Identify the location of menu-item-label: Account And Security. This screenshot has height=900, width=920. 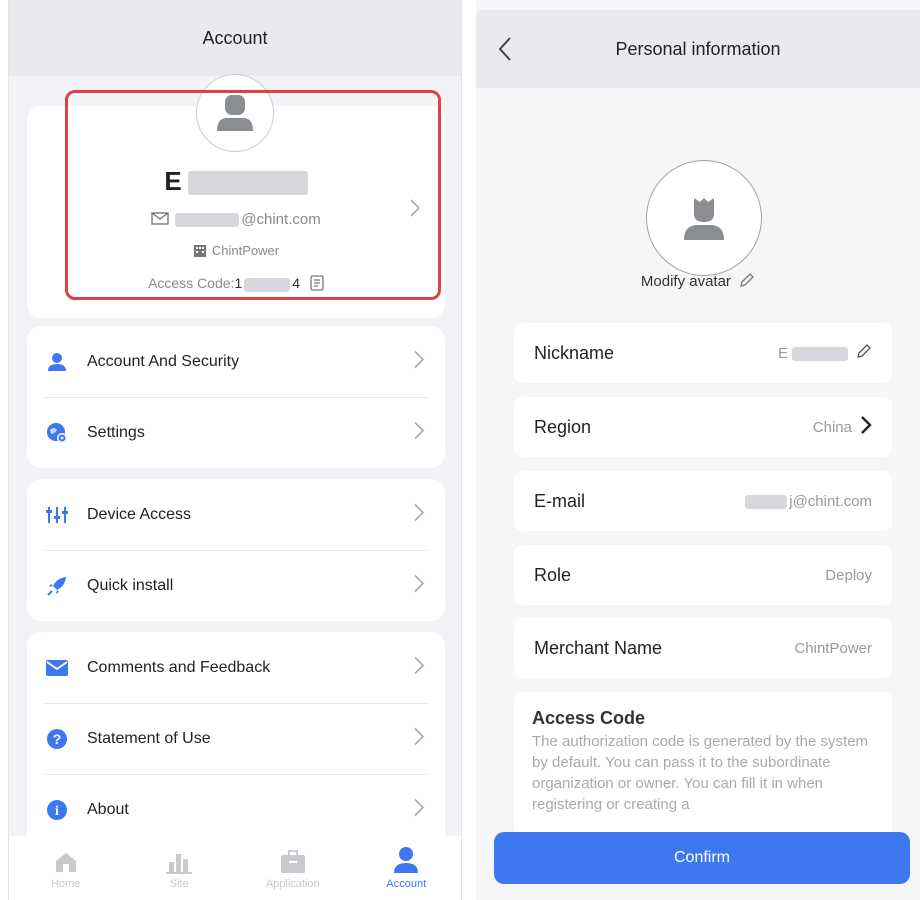
(163, 361).